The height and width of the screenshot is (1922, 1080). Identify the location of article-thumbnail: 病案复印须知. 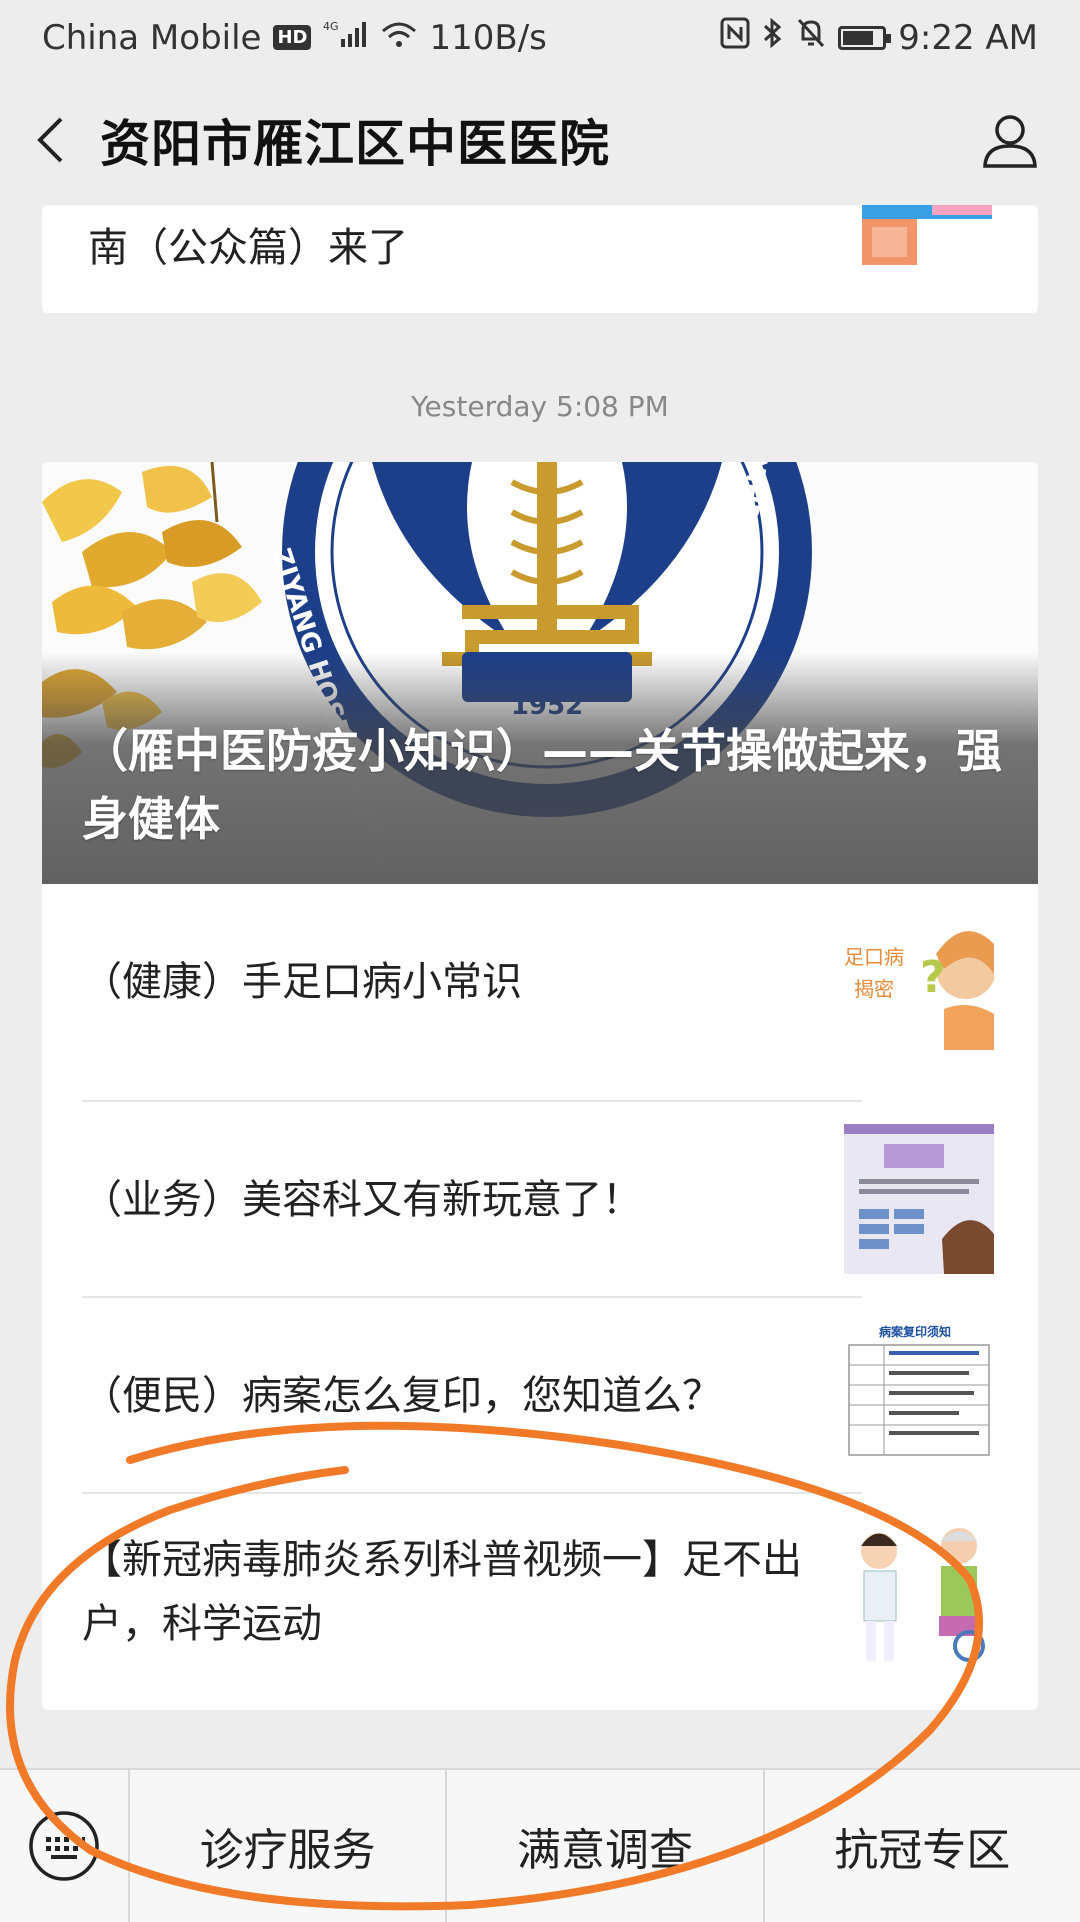
(919, 1395).